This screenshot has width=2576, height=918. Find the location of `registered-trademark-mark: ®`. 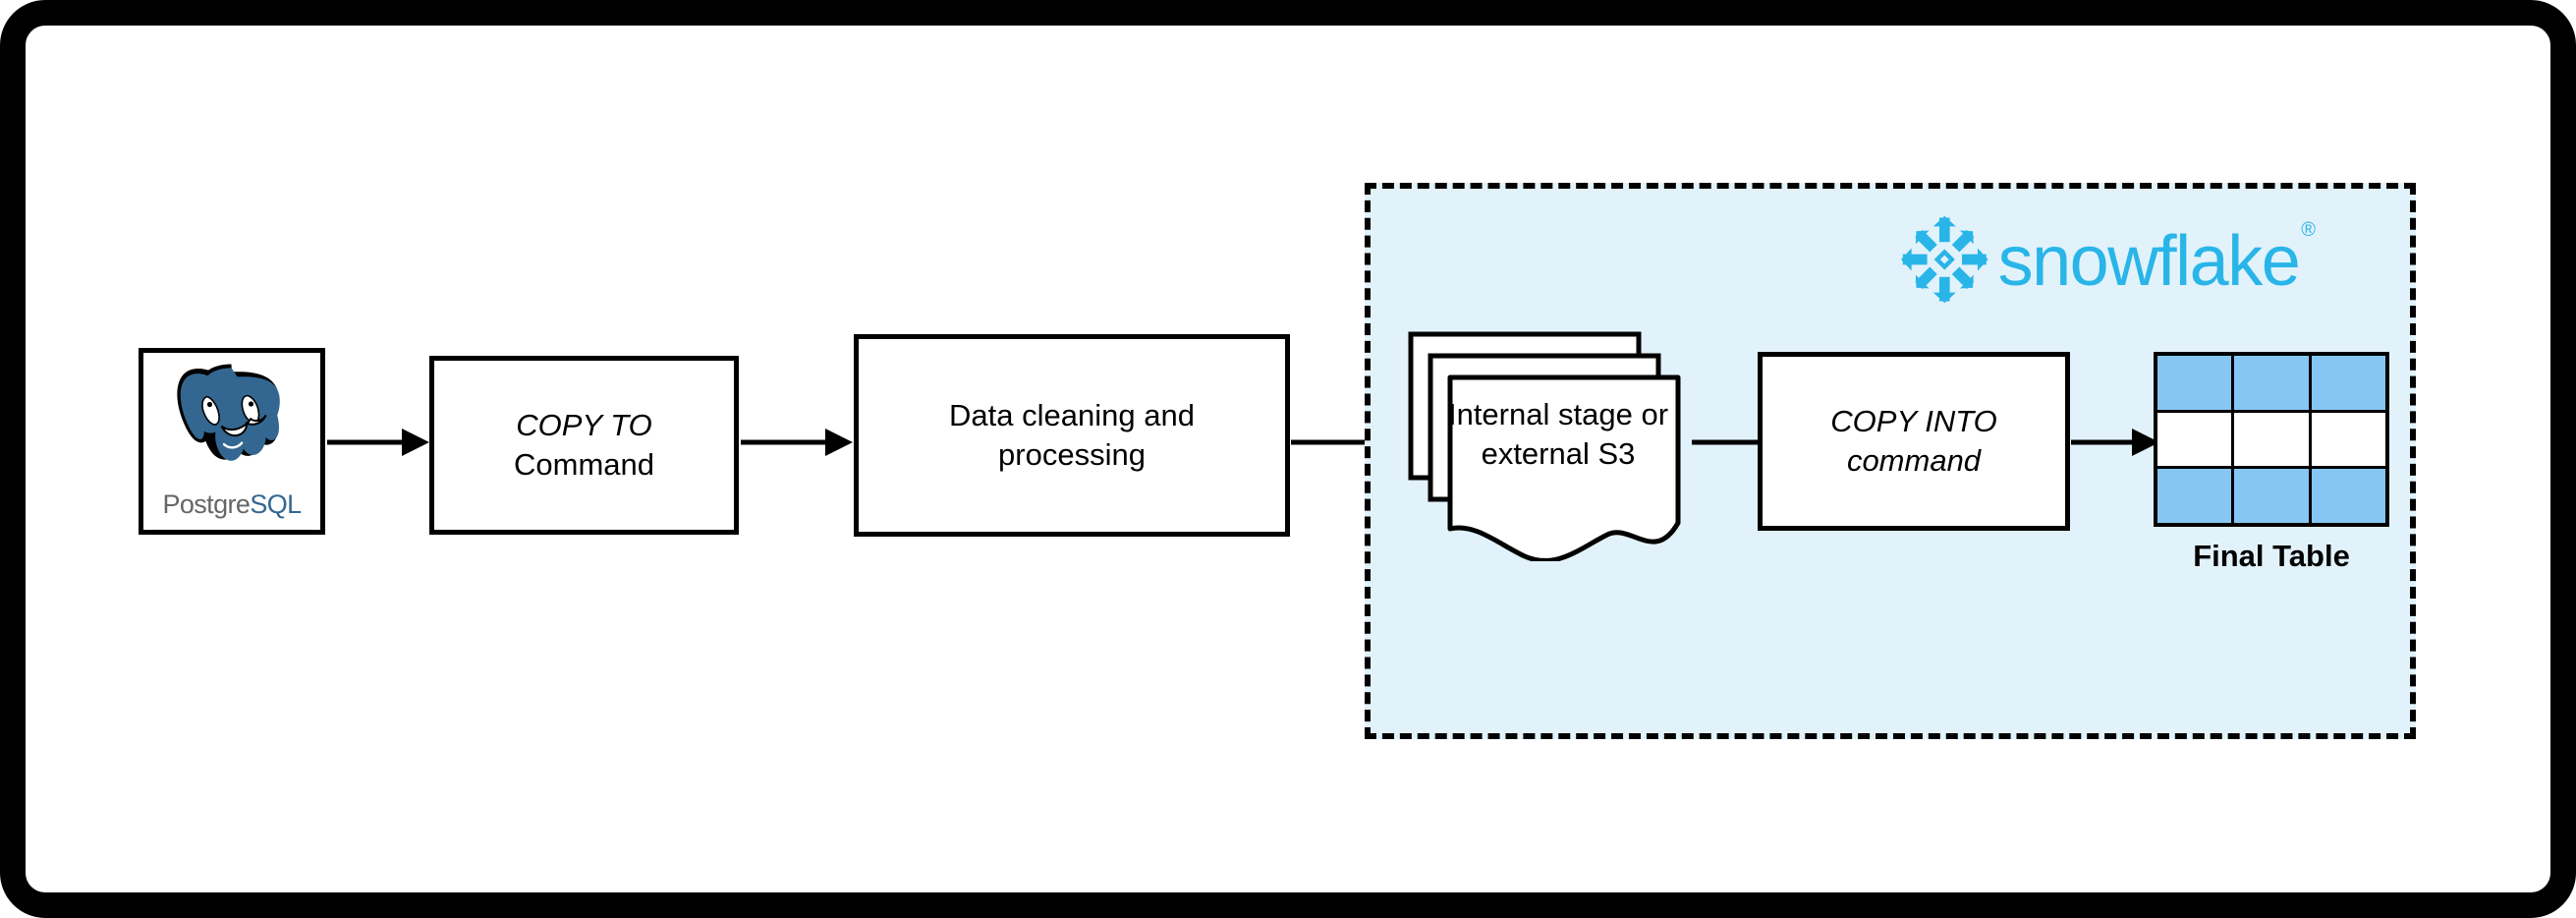

registered-trademark-mark: ® is located at coordinates (2308, 229).